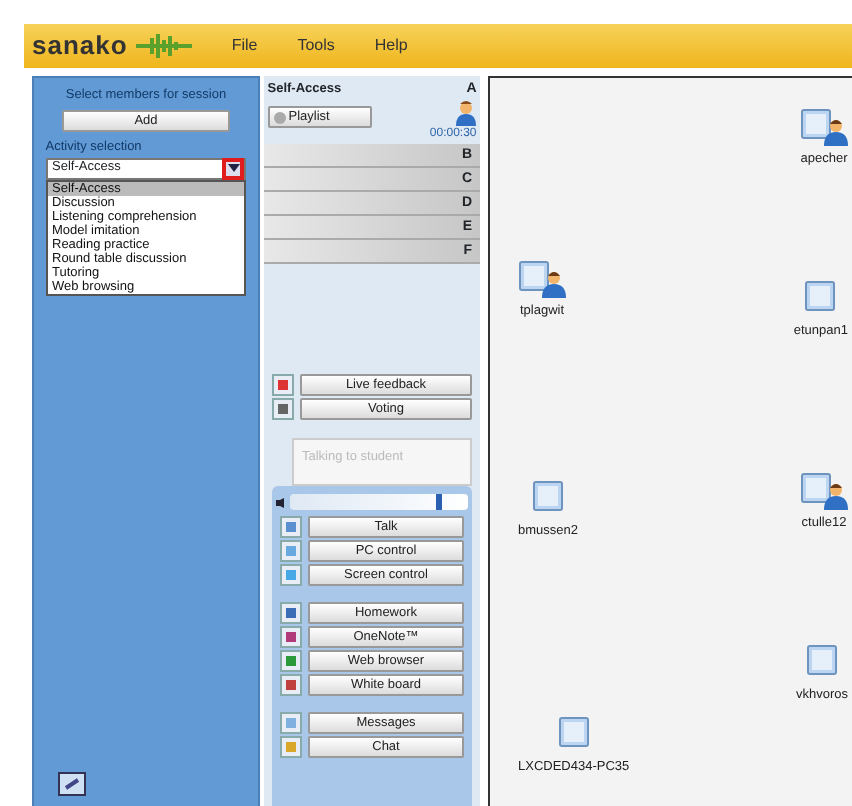 This screenshot has height=806, width=852. Describe the element at coordinates (466, 113) in the screenshot. I see `user-icon` at that location.